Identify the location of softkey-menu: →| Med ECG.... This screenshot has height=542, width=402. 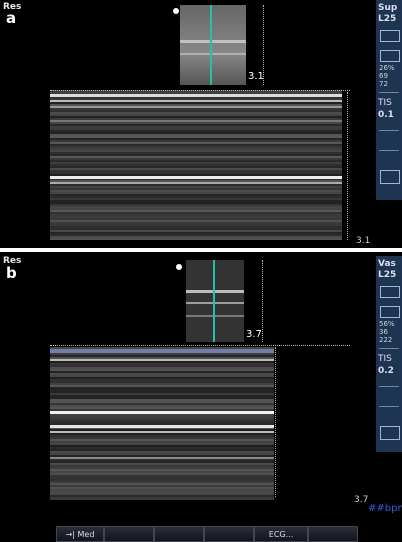
(229, 534).